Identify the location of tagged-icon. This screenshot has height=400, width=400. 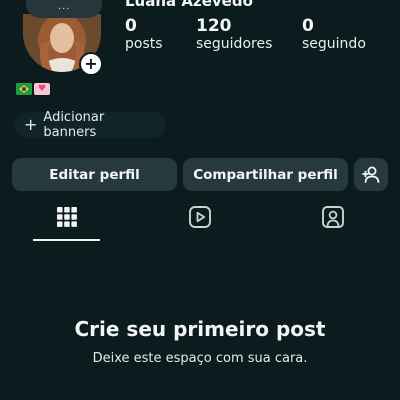
(333, 217).